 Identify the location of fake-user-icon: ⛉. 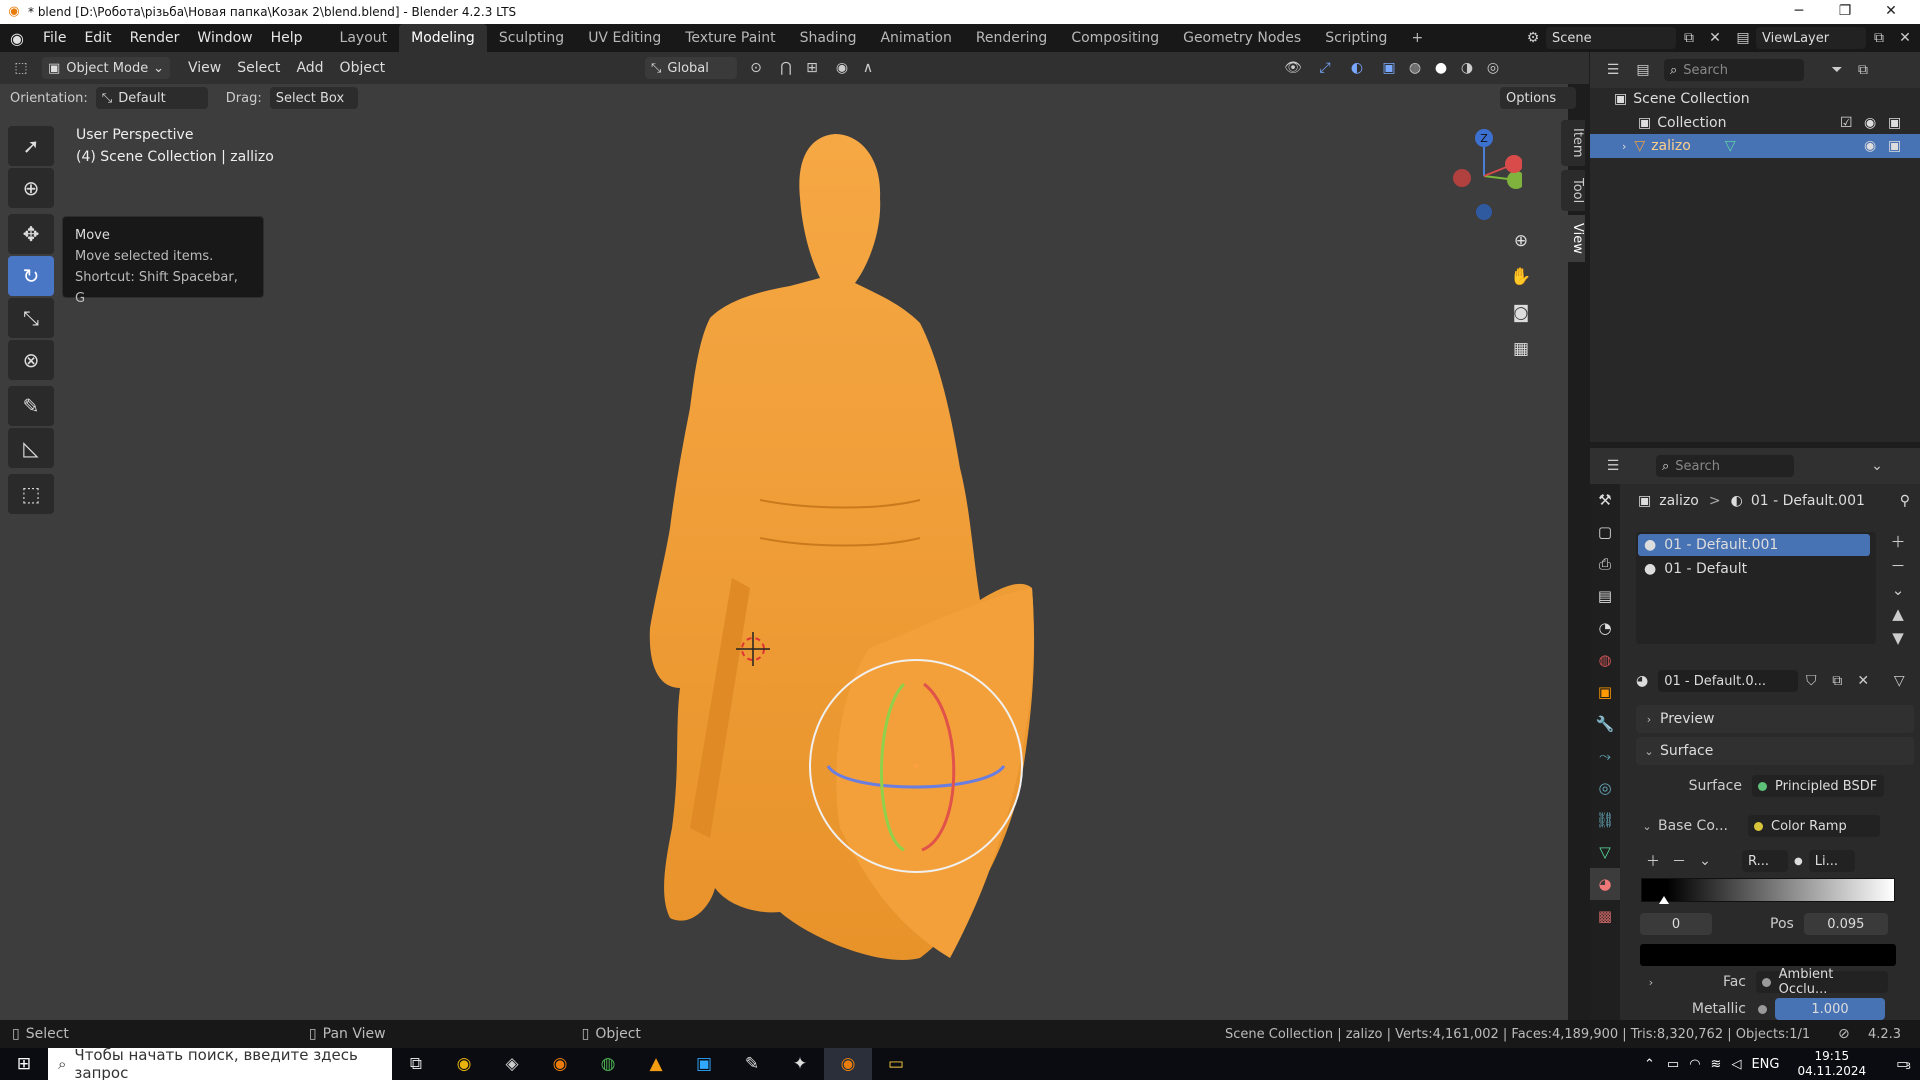
(1811, 681).